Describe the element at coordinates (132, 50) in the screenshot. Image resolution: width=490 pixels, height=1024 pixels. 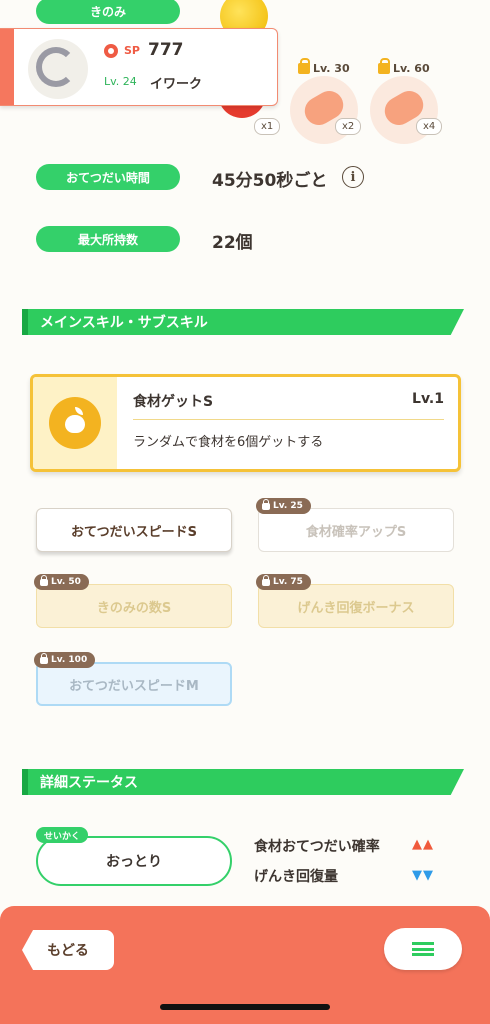
I see `sp-label: SP` at that location.